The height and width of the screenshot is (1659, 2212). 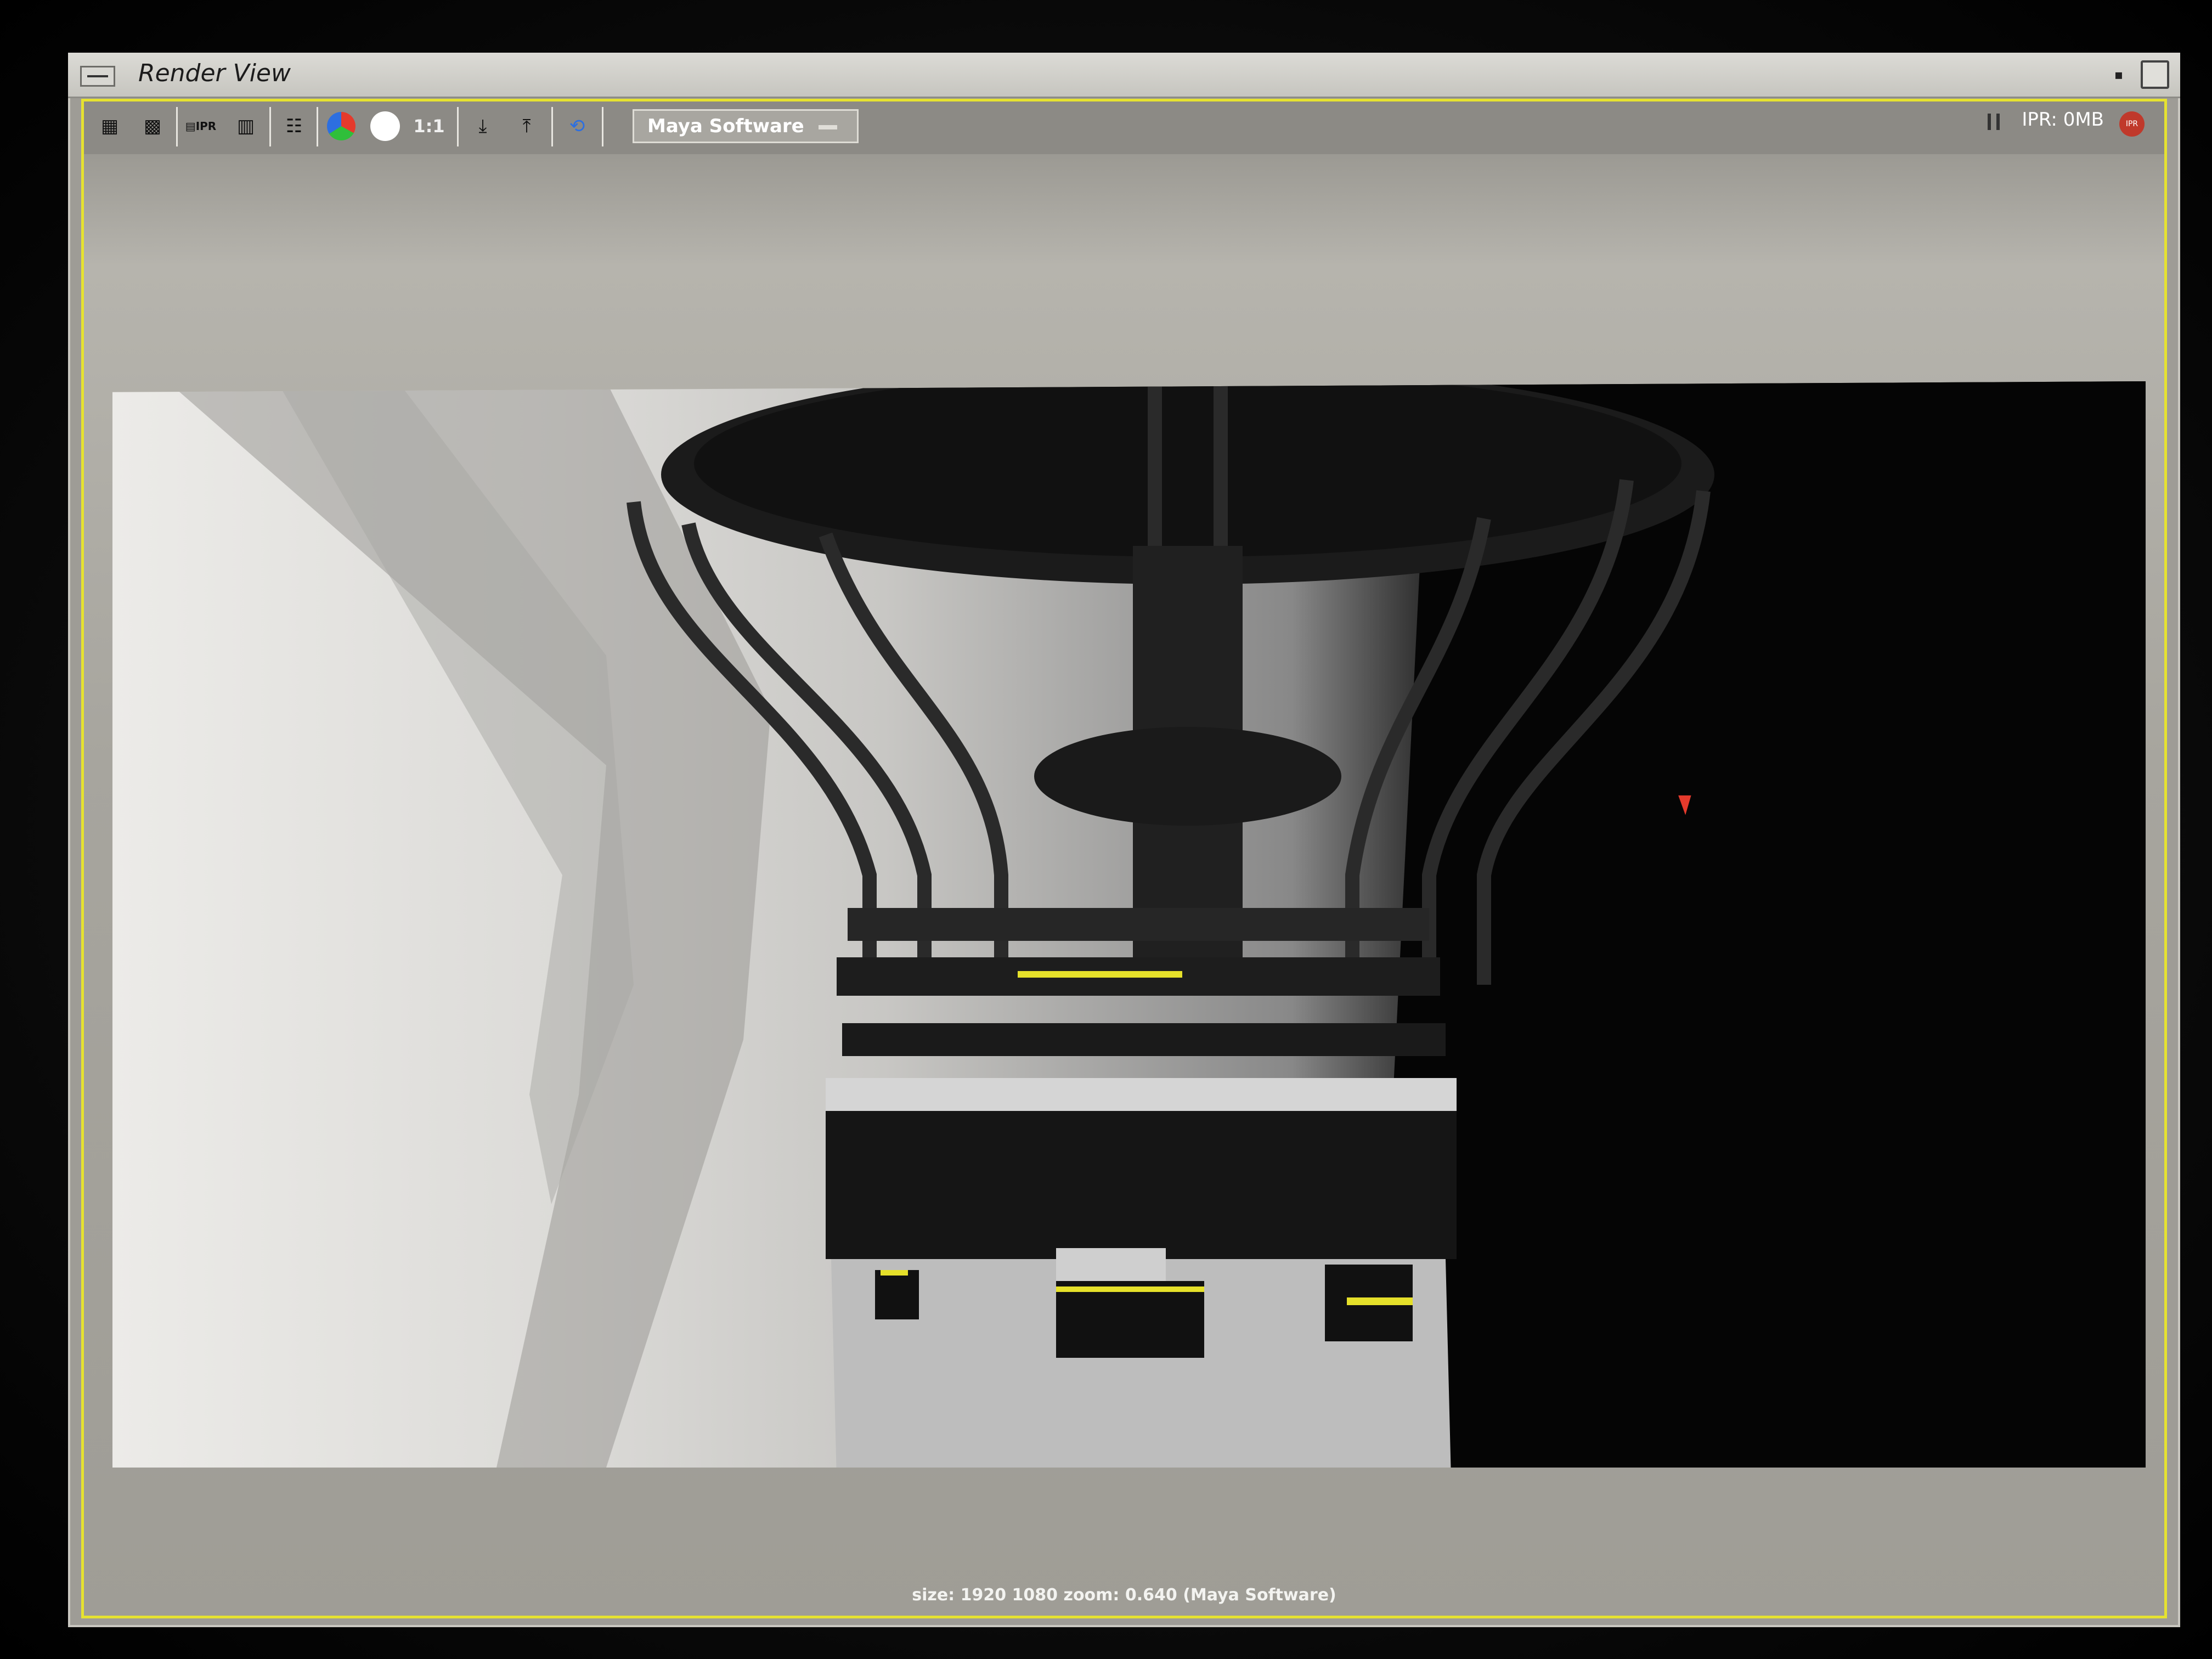 I want to click on redo-previous-render-button: ▦, so click(x=110, y=126).